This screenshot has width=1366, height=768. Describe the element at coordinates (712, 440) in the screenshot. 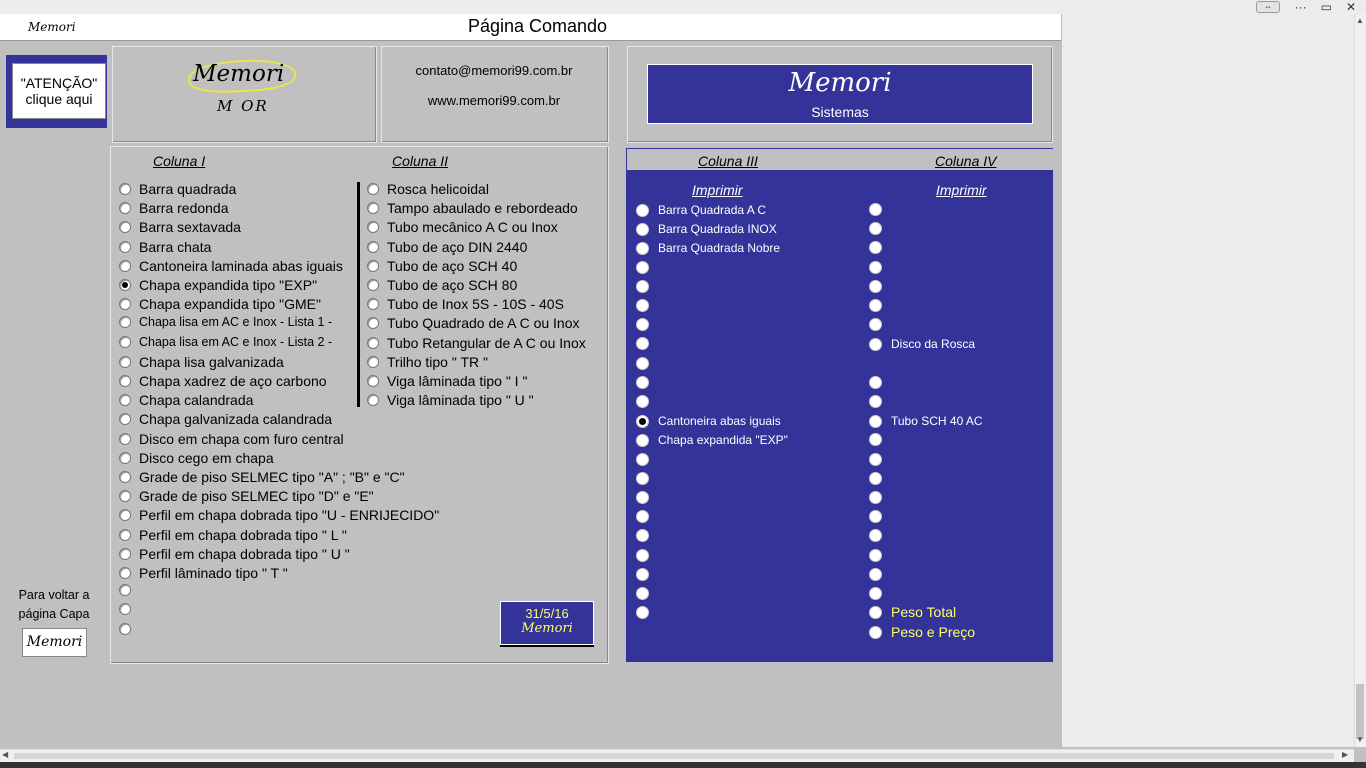

I see `list-item: Chapa expandida "EXP"` at that location.